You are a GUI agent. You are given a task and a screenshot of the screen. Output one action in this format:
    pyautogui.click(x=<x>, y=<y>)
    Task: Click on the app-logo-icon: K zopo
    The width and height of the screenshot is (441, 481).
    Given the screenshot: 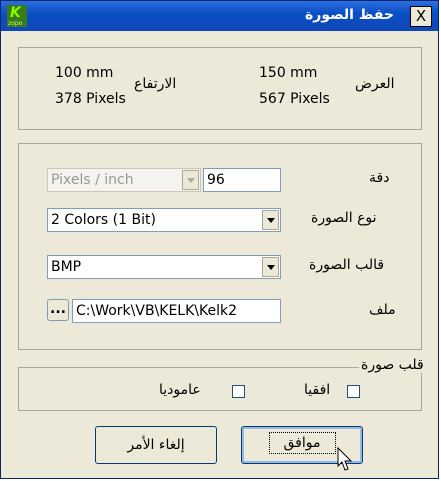 What is the action you would take?
    pyautogui.click(x=17, y=16)
    